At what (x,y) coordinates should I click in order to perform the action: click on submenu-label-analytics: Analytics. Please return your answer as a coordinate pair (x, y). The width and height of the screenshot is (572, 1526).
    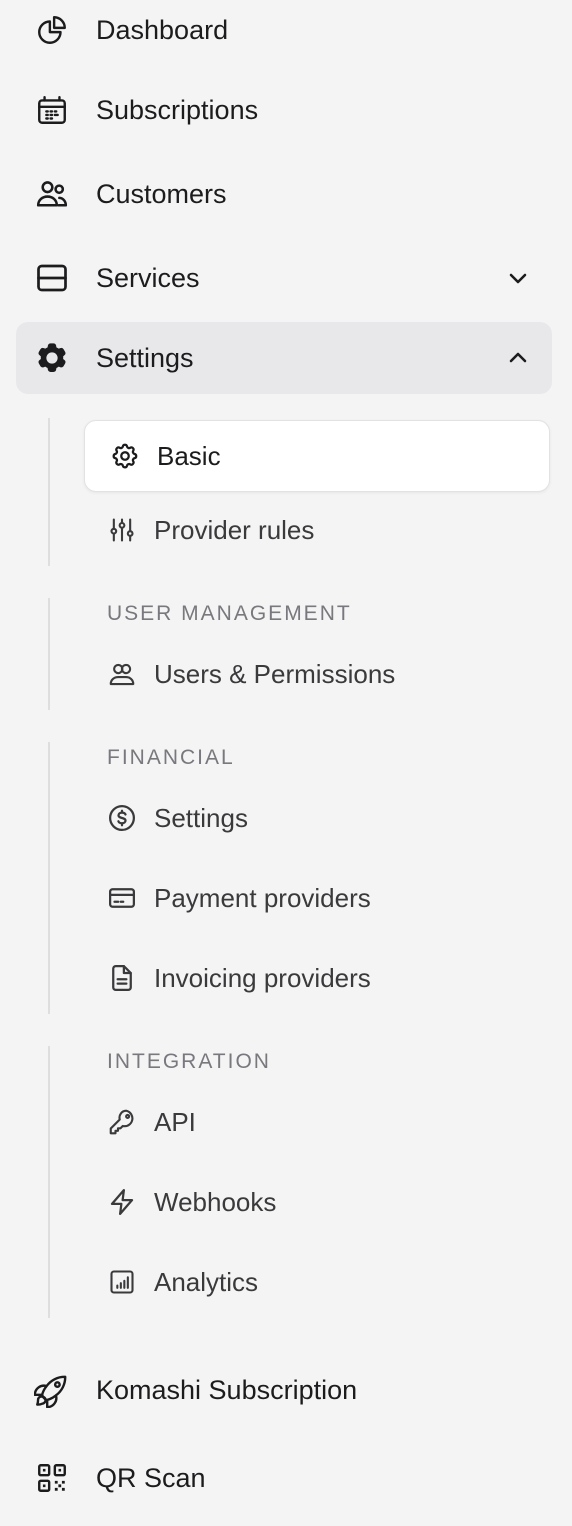
    Looking at the image, I should click on (206, 1281).